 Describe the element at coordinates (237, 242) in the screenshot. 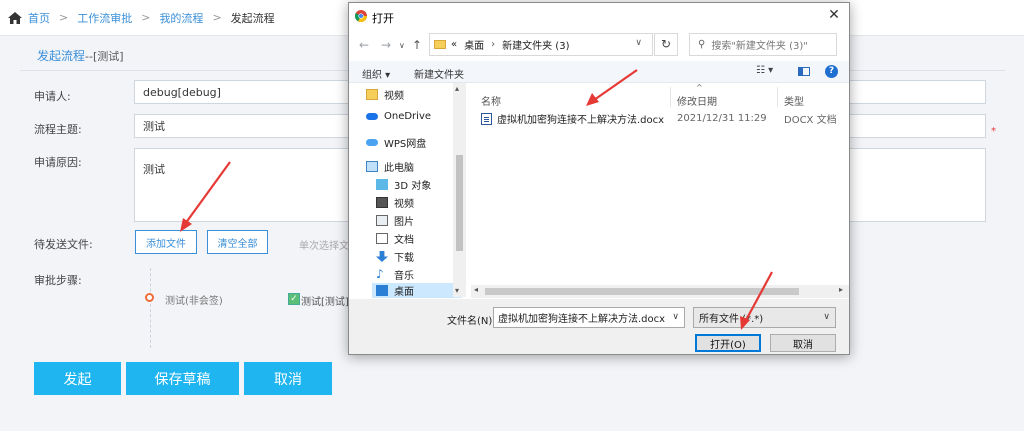

I see `clear-all-button: 清空全部` at that location.